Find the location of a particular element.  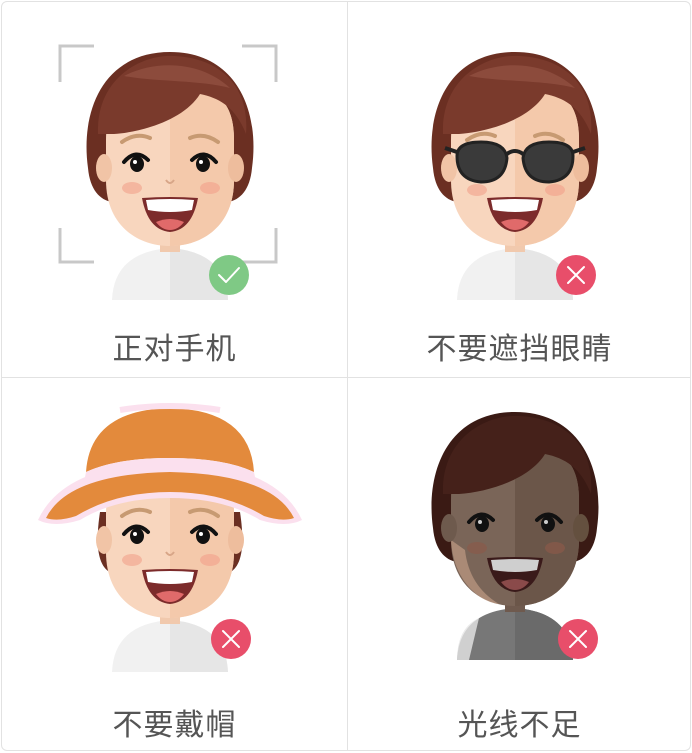

woman-hat-icon is located at coordinates (170, 537).